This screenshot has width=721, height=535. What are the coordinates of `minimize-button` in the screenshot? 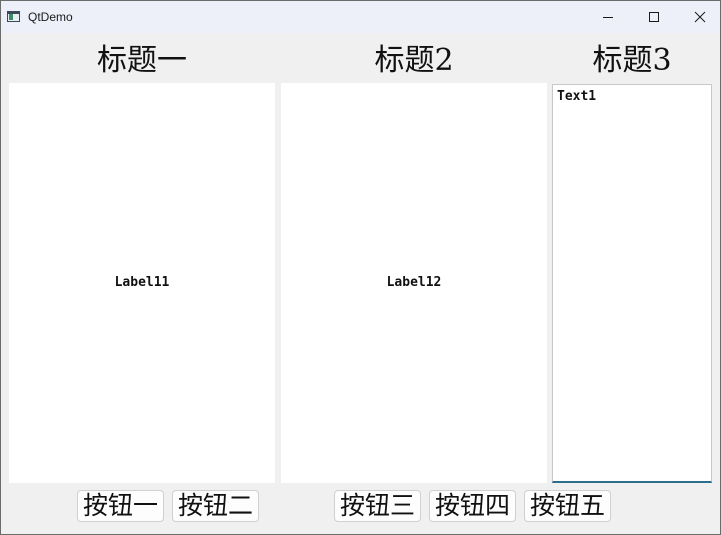 It's located at (608, 17).